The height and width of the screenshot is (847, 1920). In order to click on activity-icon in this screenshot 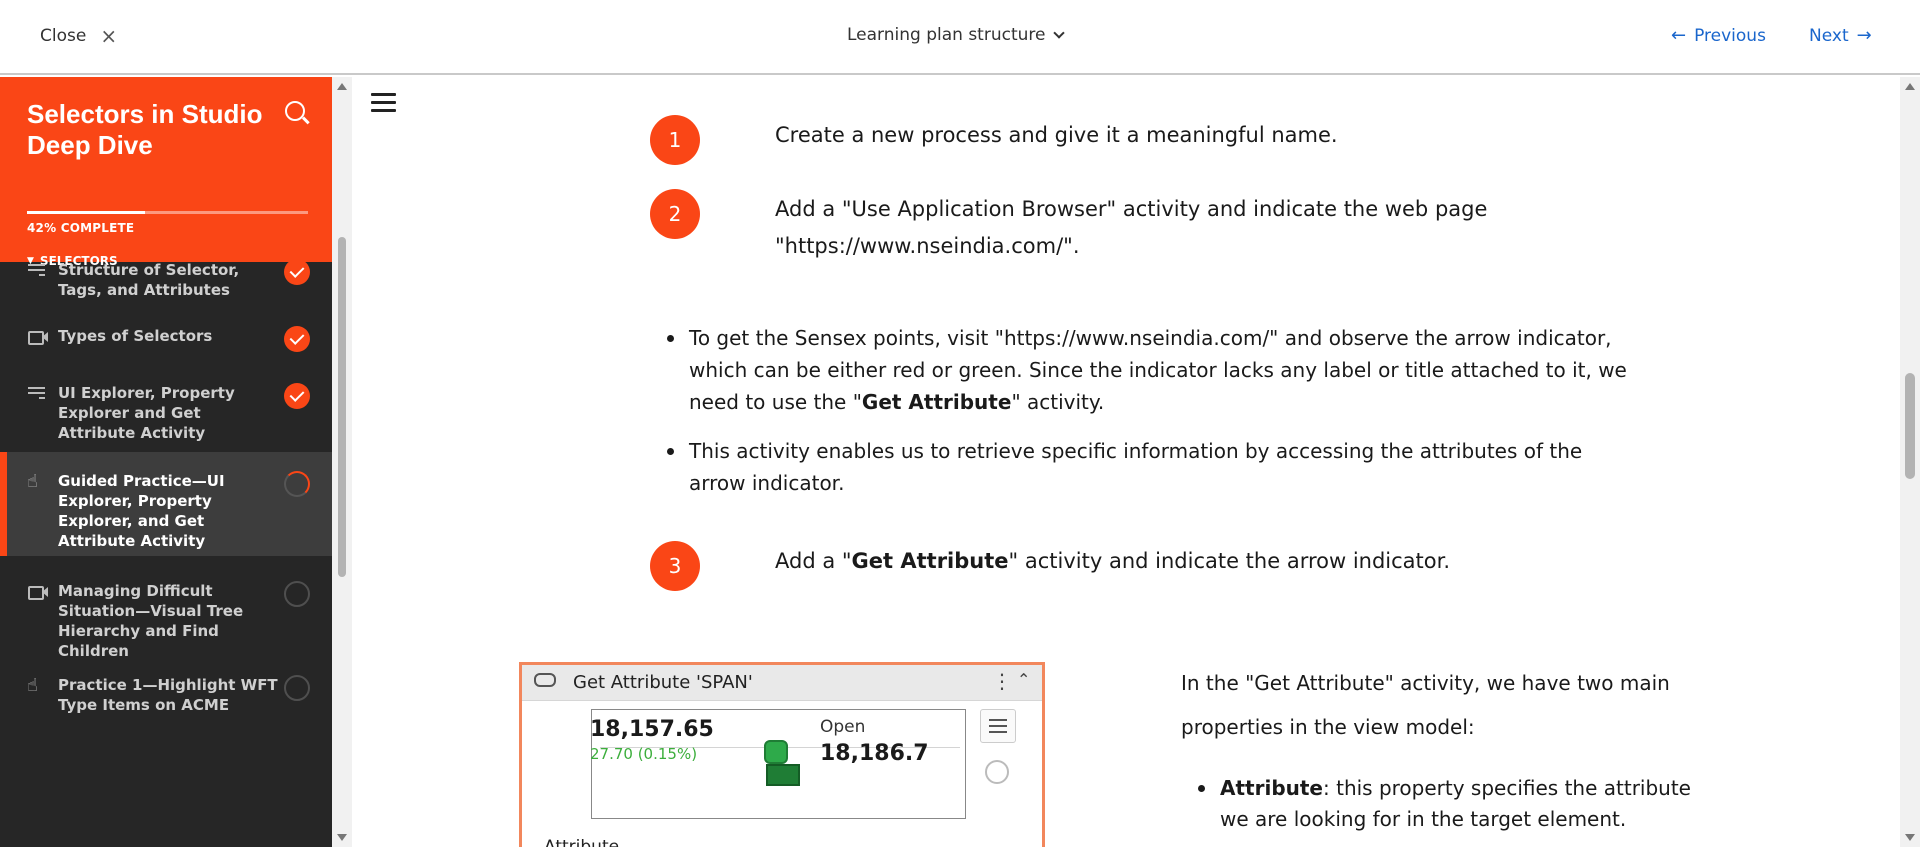, I will do `click(545, 680)`.